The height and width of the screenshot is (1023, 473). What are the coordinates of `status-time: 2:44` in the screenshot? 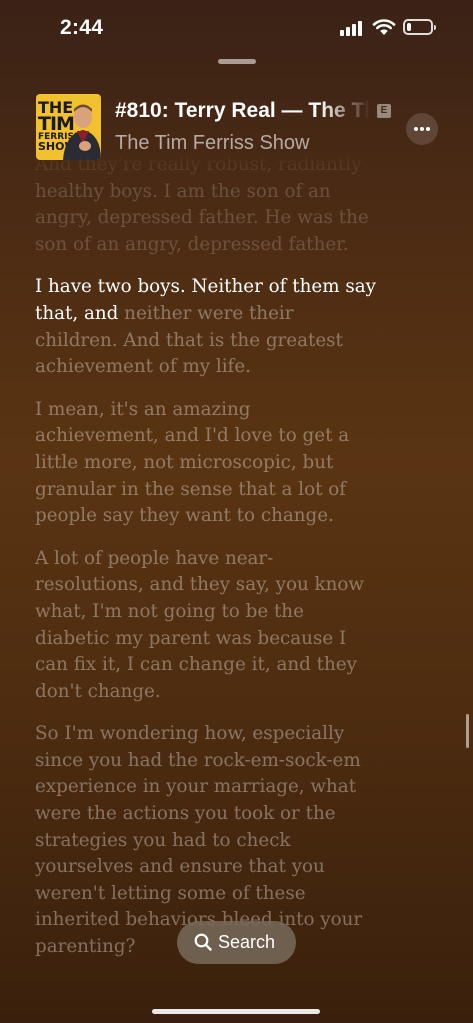 It's located at (82, 27).